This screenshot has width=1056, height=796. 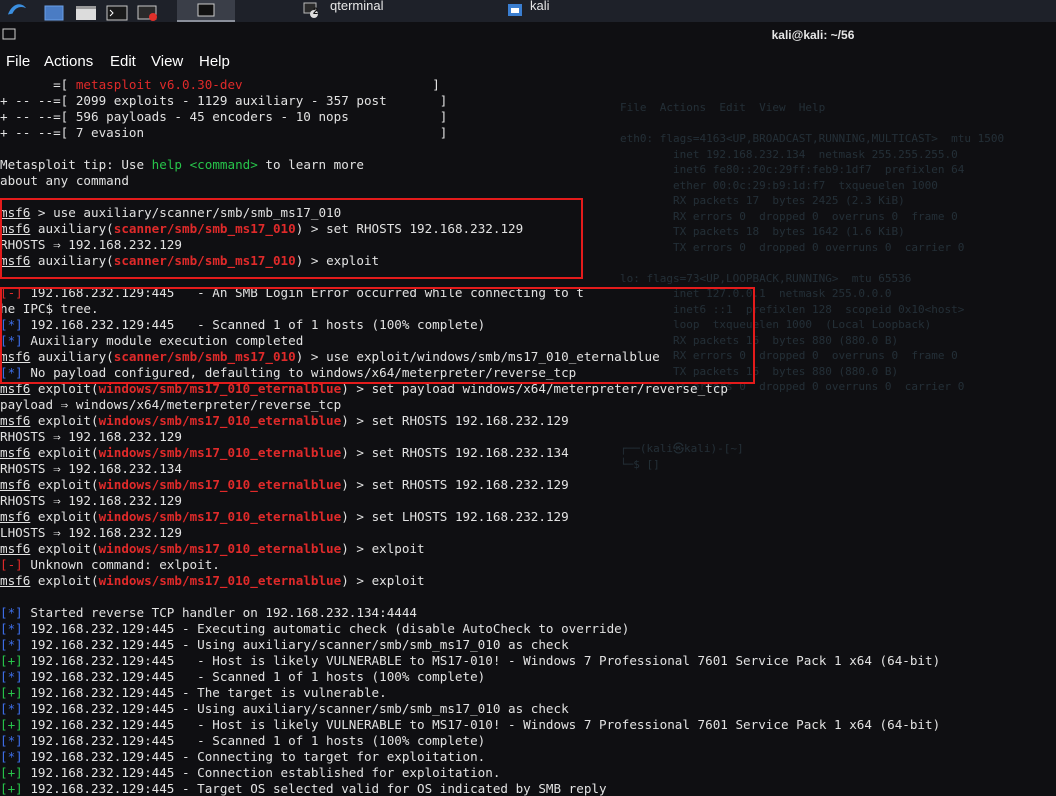 I want to click on terminal-text: <command>, so click(x=223, y=164).